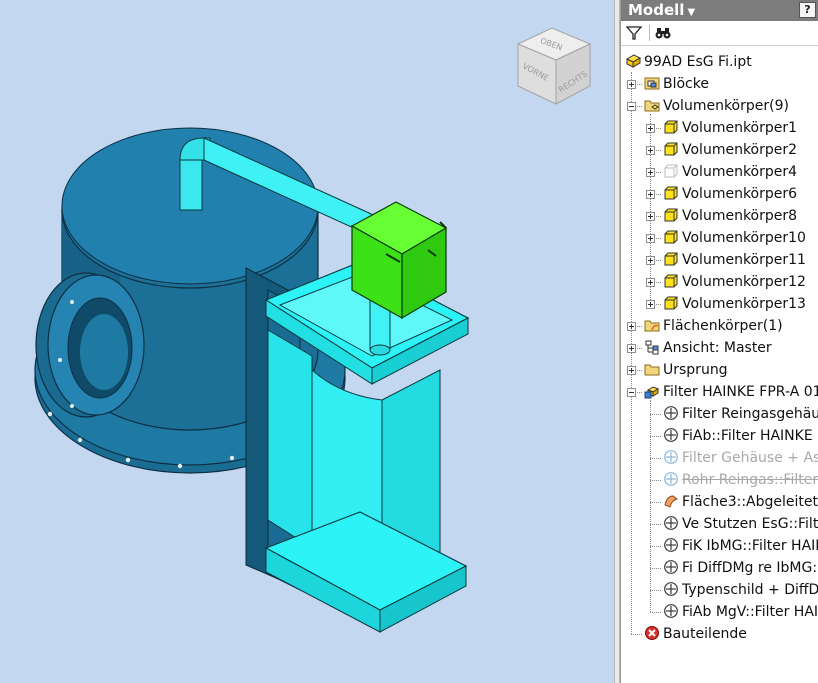 The image size is (818, 683). What do you see at coordinates (716, 106) in the screenshot?
I see `tree-item: Volumenkörper(9)` at bounding box center [716, 106].